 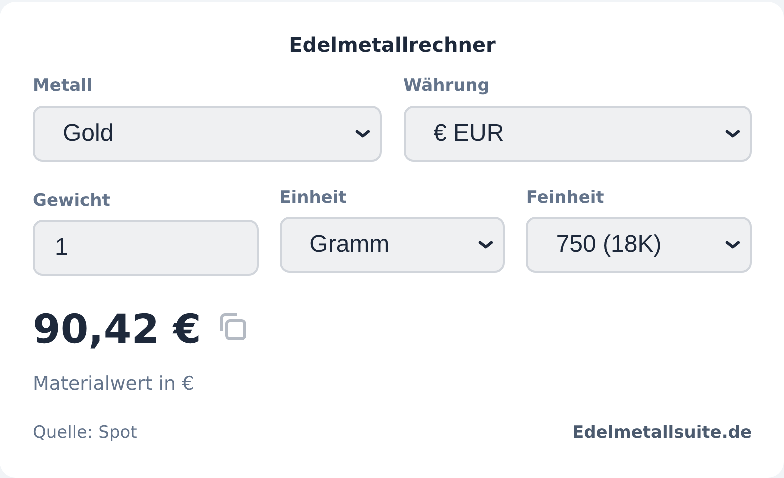 I want to click on calculator-title: Edelmetallrechner, so click(x=392, y=45).